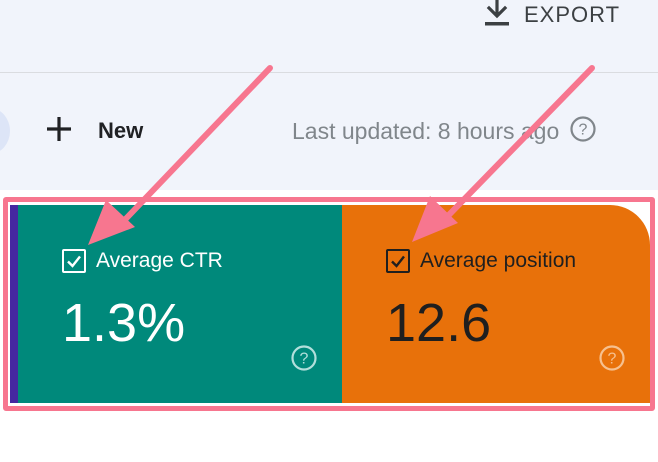 This screenshot has height=462, width=658. I want to click on last-updated: Last updated: 8 hours ago ?, so click(444, 131).